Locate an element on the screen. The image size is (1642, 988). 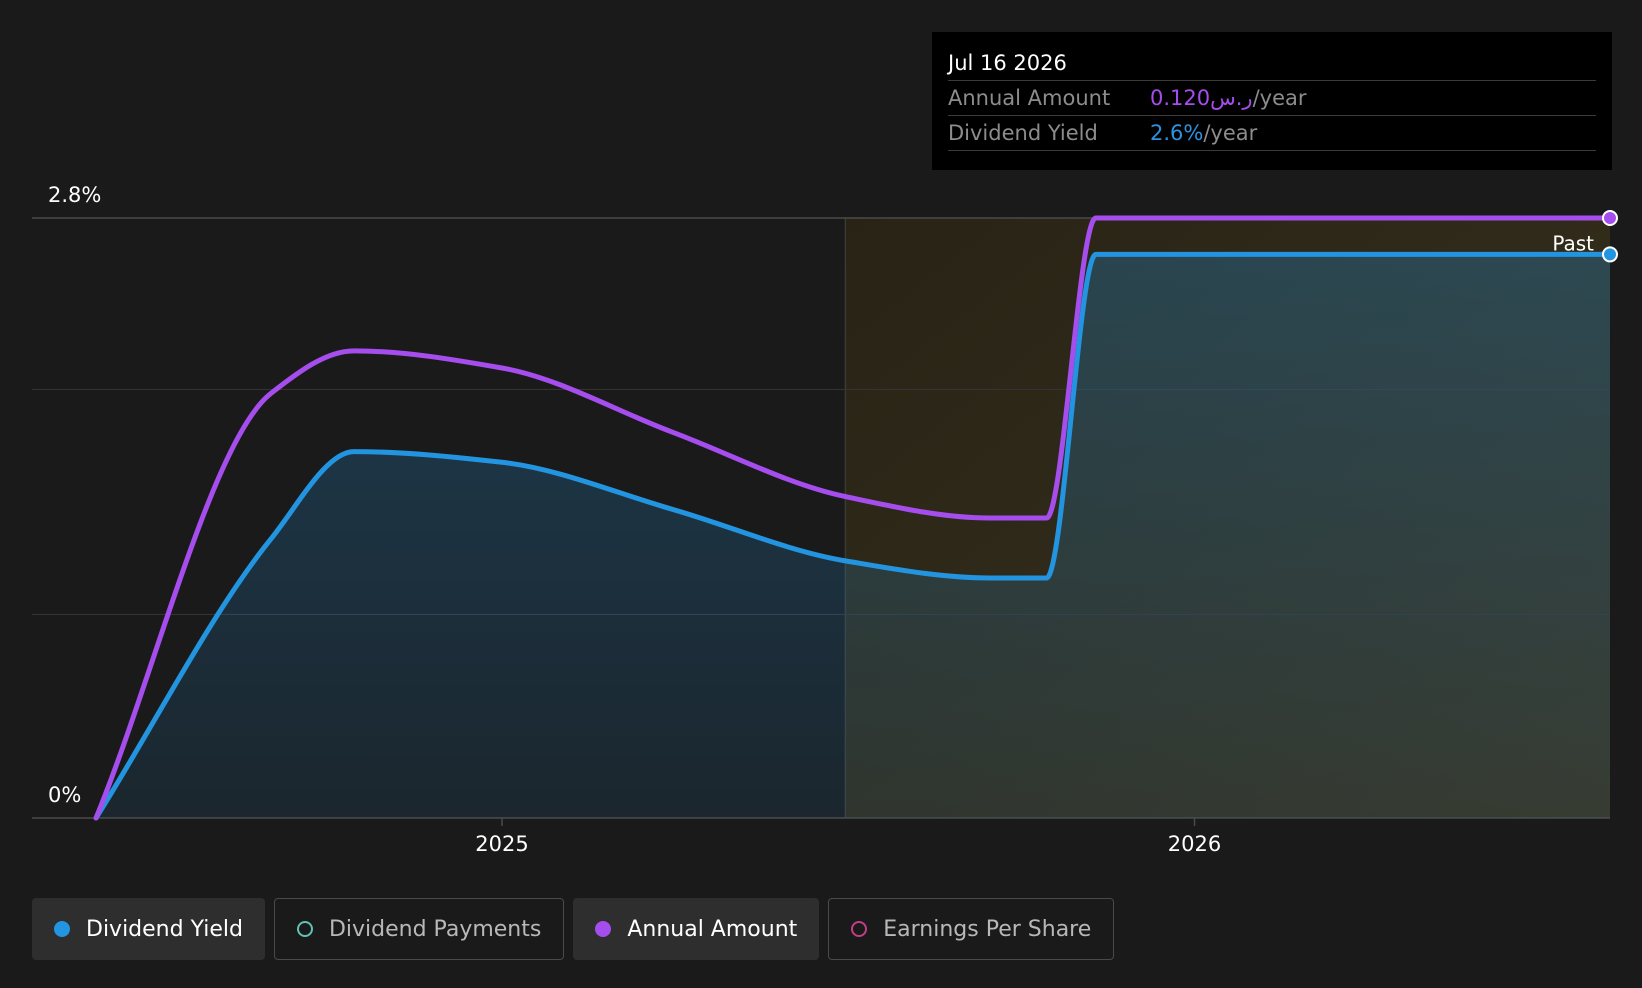
dividend-yield-end-point is located at coordinates (1610, 254).